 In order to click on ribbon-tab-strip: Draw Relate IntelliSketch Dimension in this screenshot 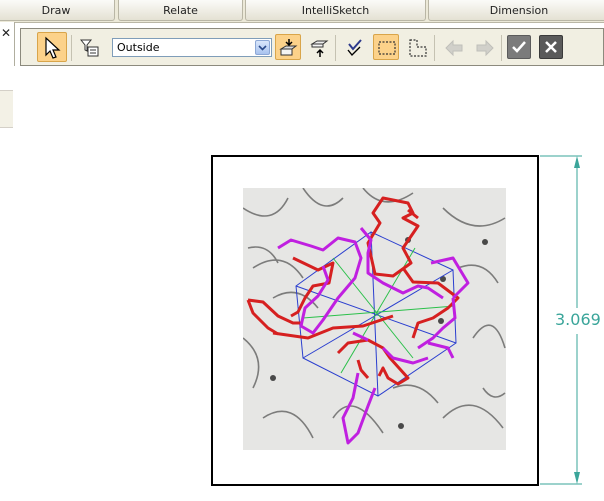, I will do `click(302, 11)`.